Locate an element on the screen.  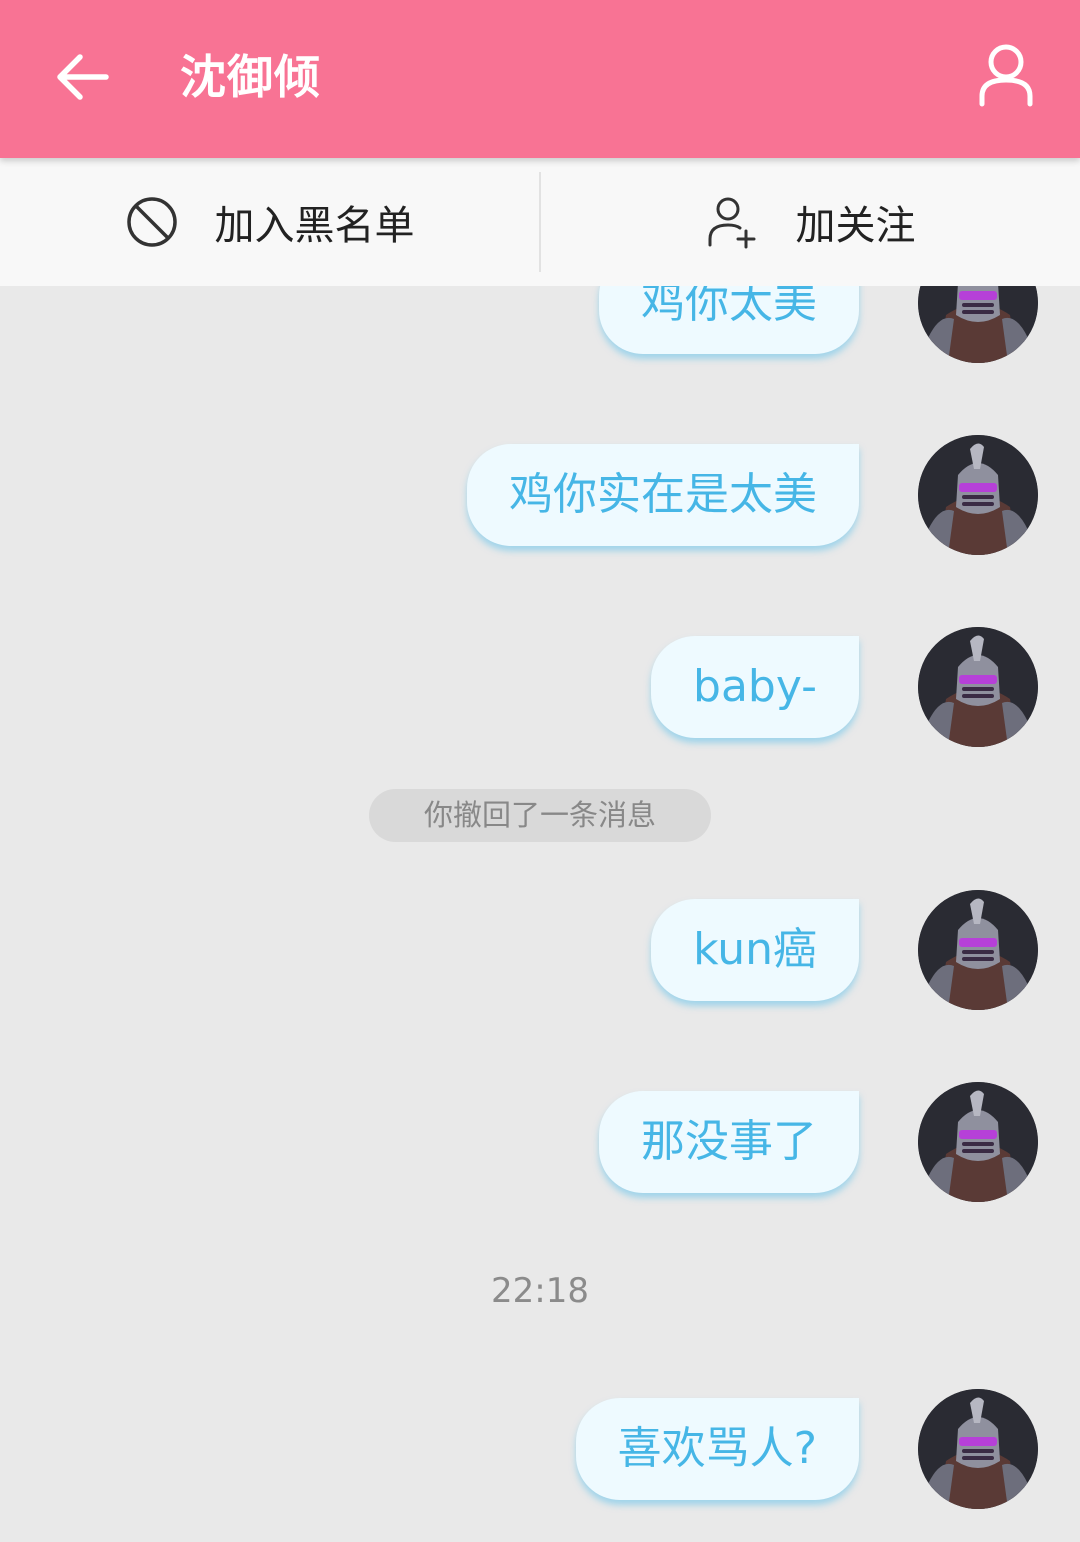
message-row: 喜欢骂人? is located at coordinates (806, 1449).